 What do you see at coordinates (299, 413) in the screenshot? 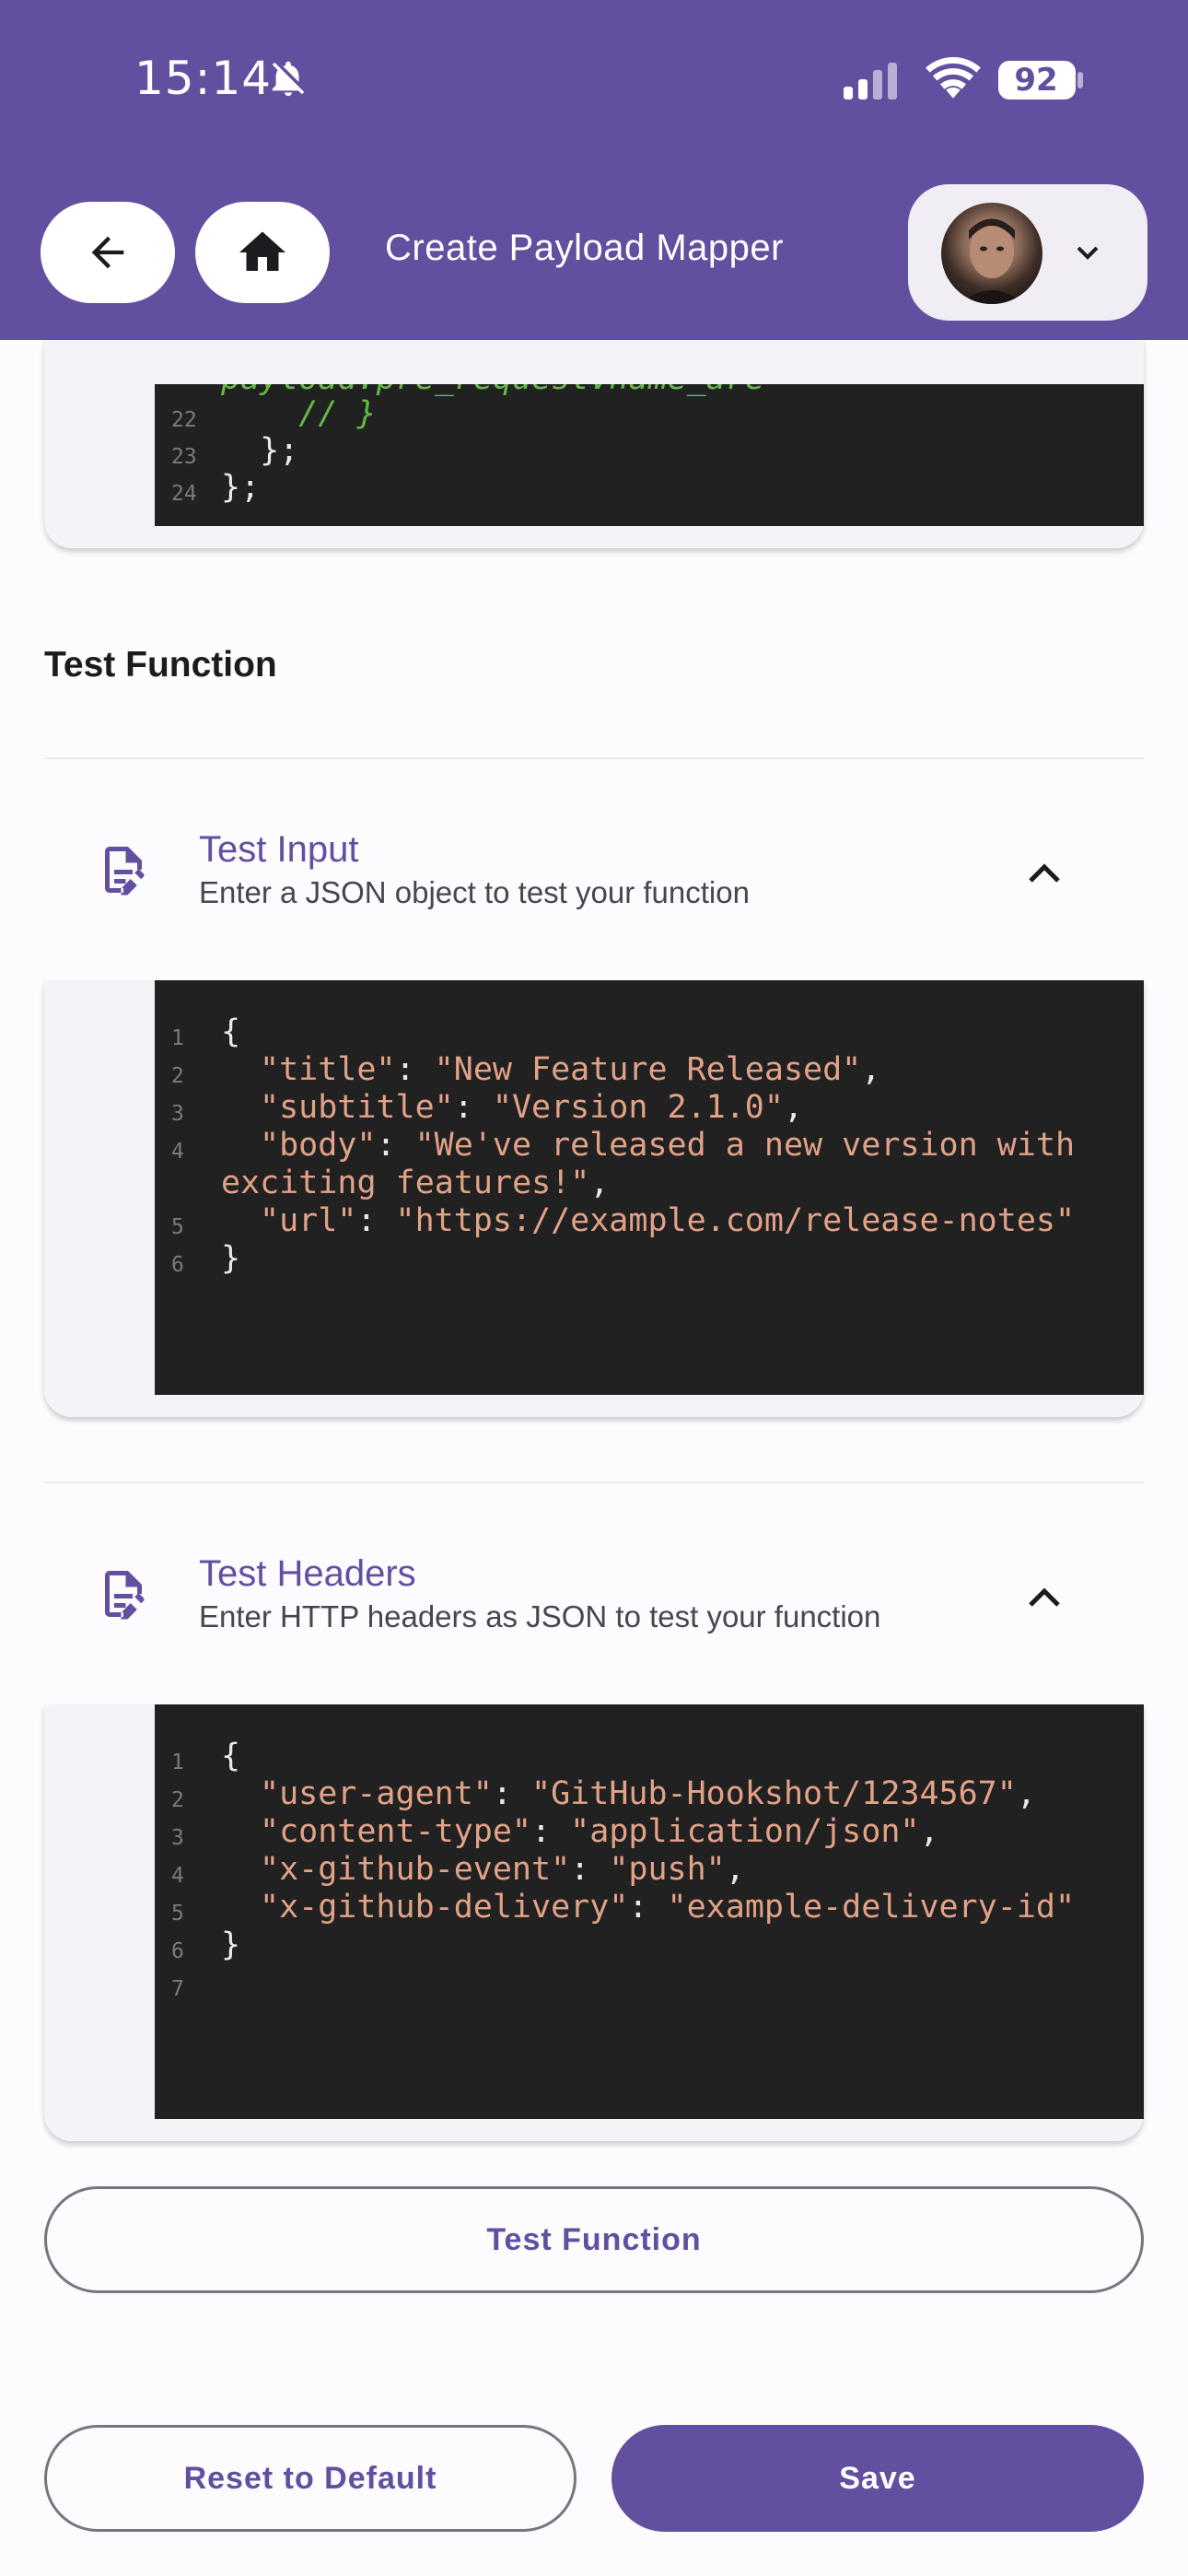
I see `code-line: // }` at bounding box center [299, 413].